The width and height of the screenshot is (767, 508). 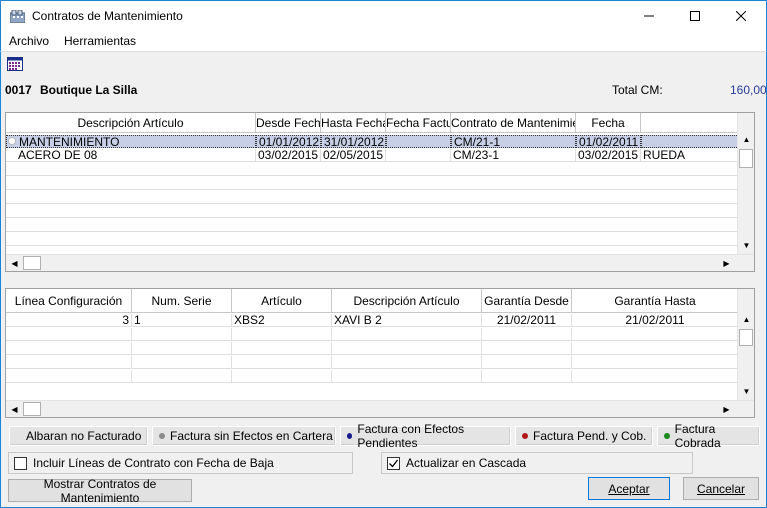 What do you see at coordinates (29, 41) in the screenshot?
I see `menu-archivo: Archivo` at bounding box center [29, 41].